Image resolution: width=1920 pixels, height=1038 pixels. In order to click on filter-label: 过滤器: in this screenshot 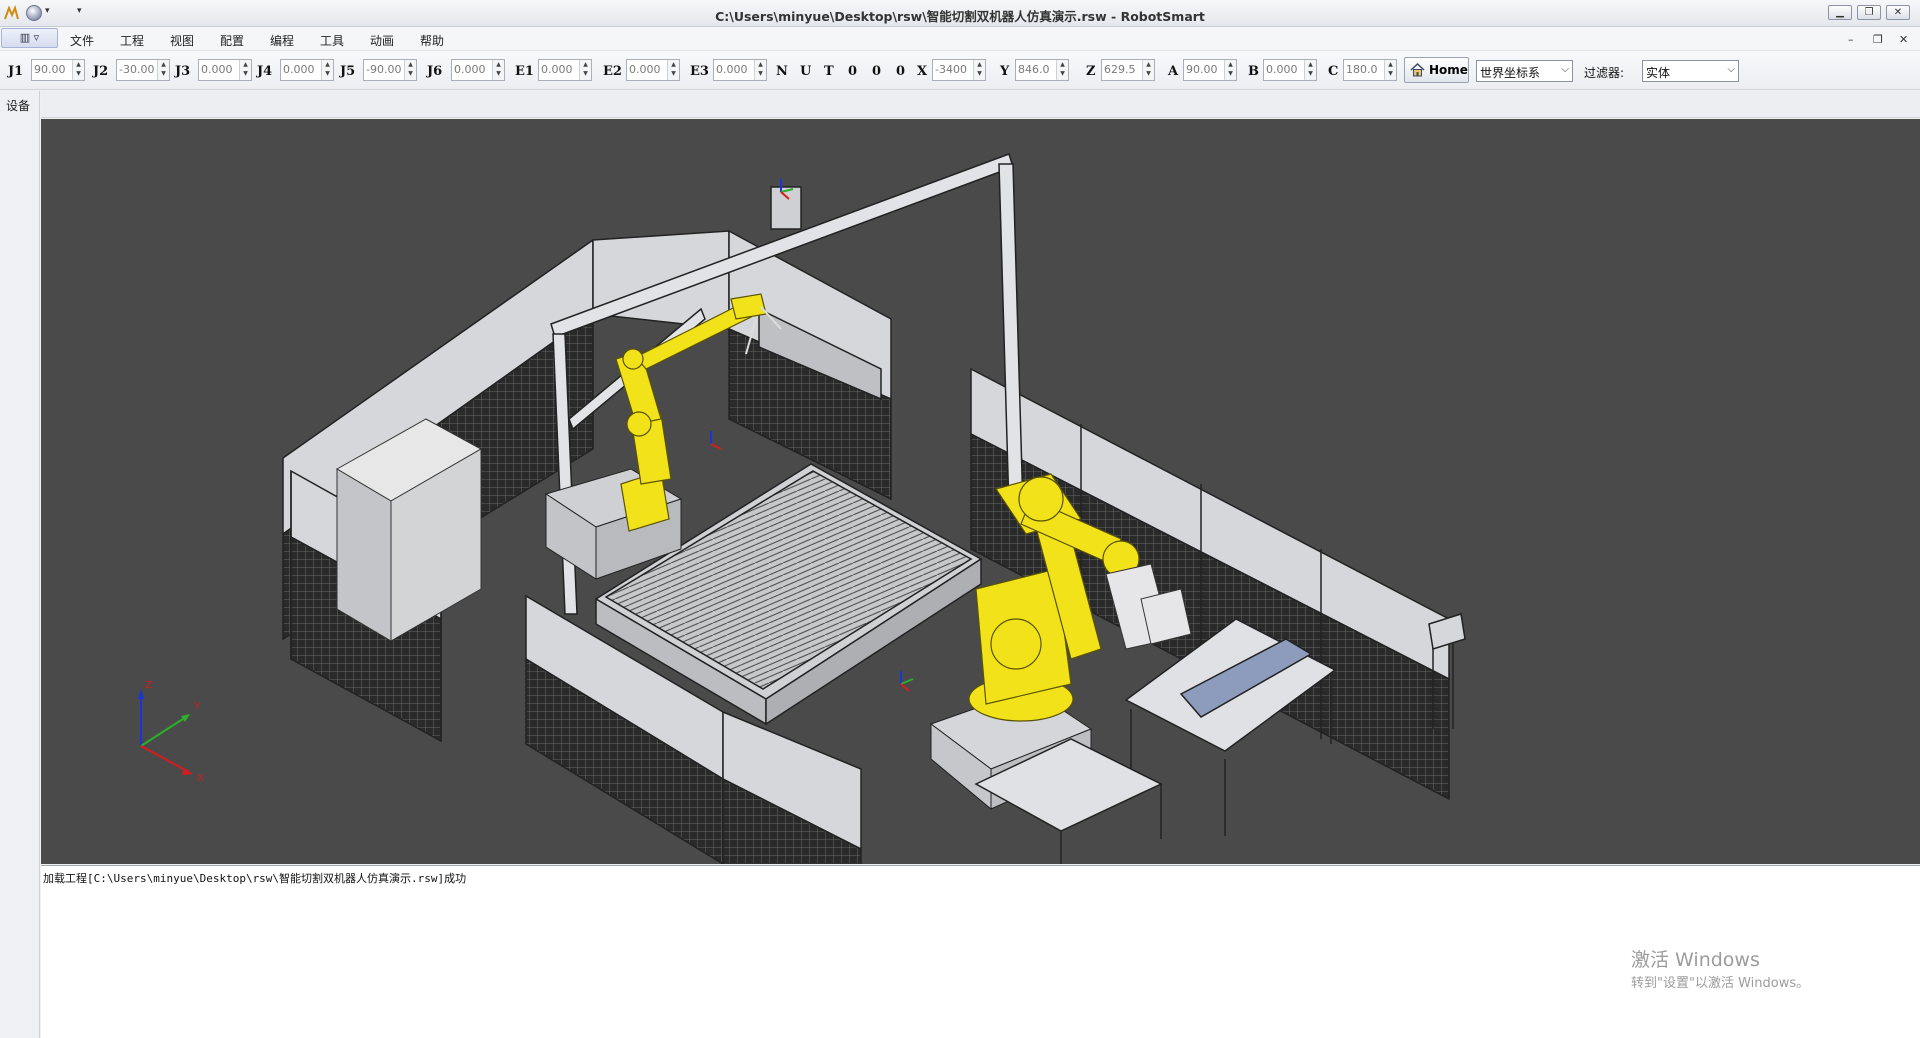, I will do `click(1604, 73)`.